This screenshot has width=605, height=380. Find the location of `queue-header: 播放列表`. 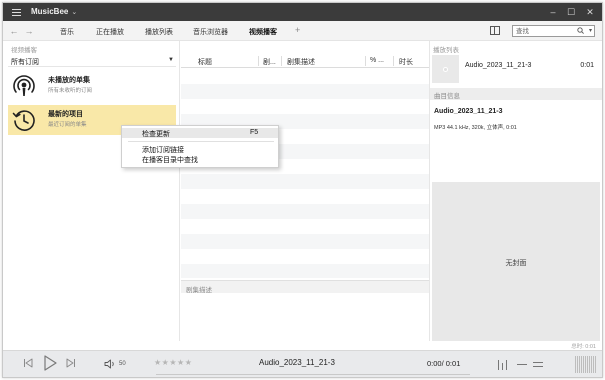

queue-header: 播放列表 is located at coordinates (446, 50).